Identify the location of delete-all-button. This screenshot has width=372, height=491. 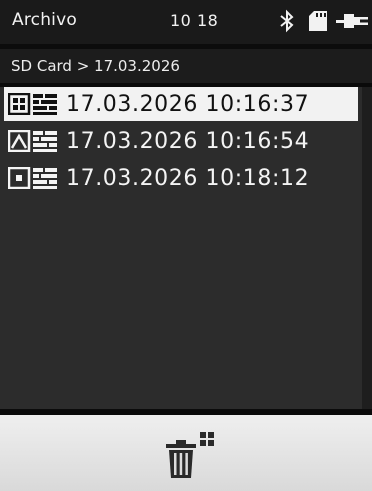
(190, 456).